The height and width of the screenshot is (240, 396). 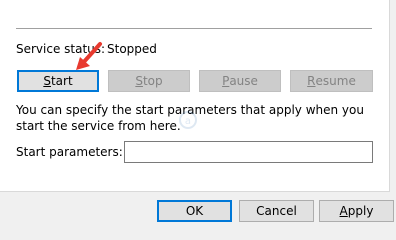 I want to click on watermark-icon: a, so click(x=188, y=120).